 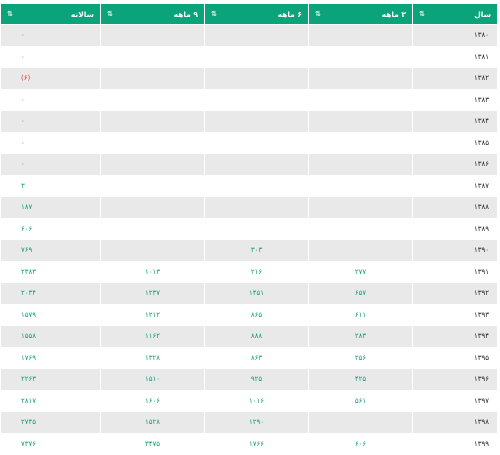 What do you see at coordinates (360, 314) in the screenshot?
I see `cell-q3: ۶۱۱` at bounding box center [360, 314].